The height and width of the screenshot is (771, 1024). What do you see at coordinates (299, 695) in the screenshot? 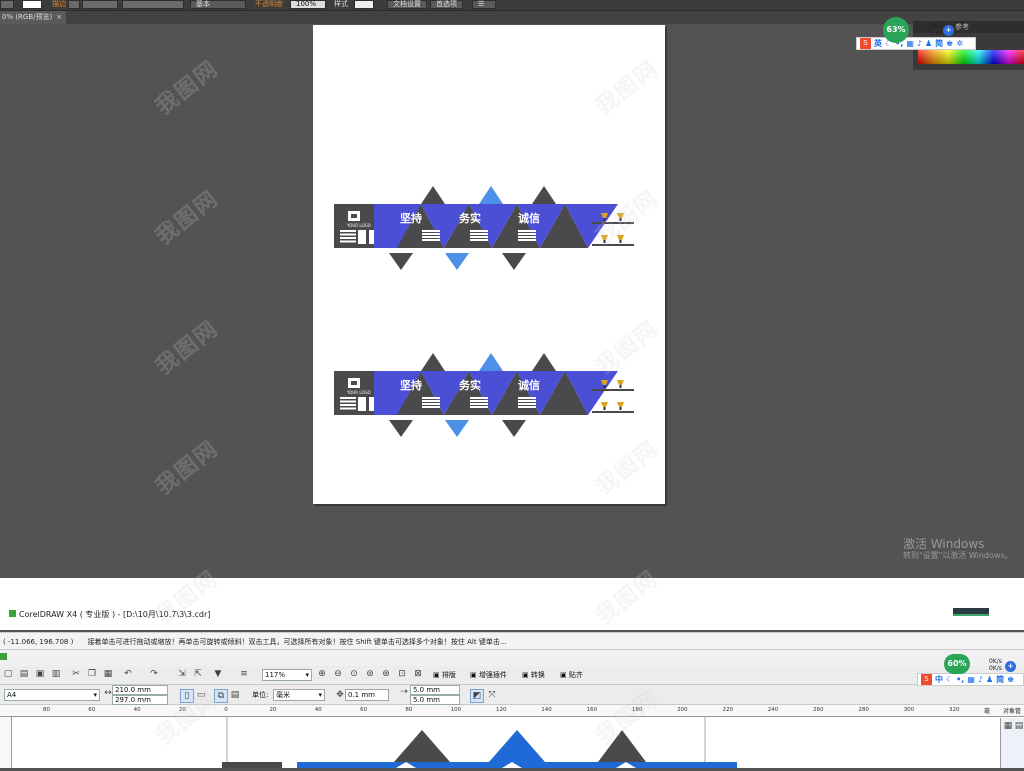
I see `unit-select: 毫米 ▾` at bounding box center [299, 695].